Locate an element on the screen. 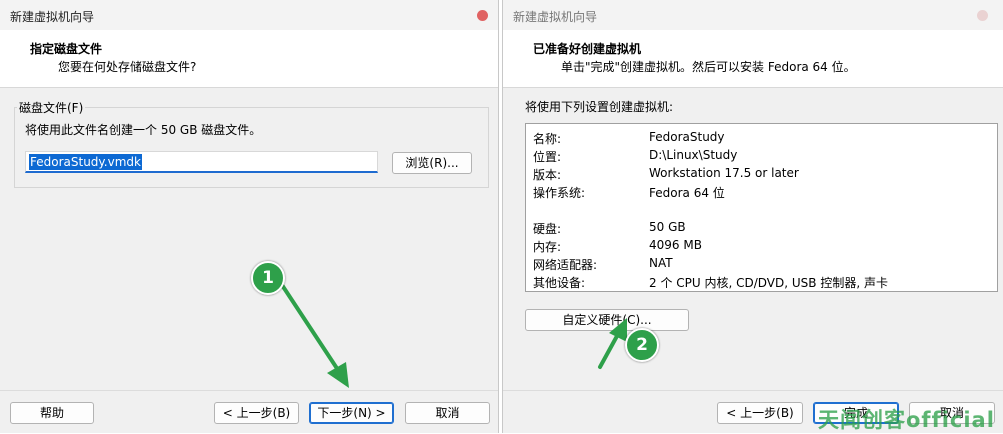 The width and height of the screenshot is (1003, 434). summary-label: 位置: is located at coordinates (547, 157).